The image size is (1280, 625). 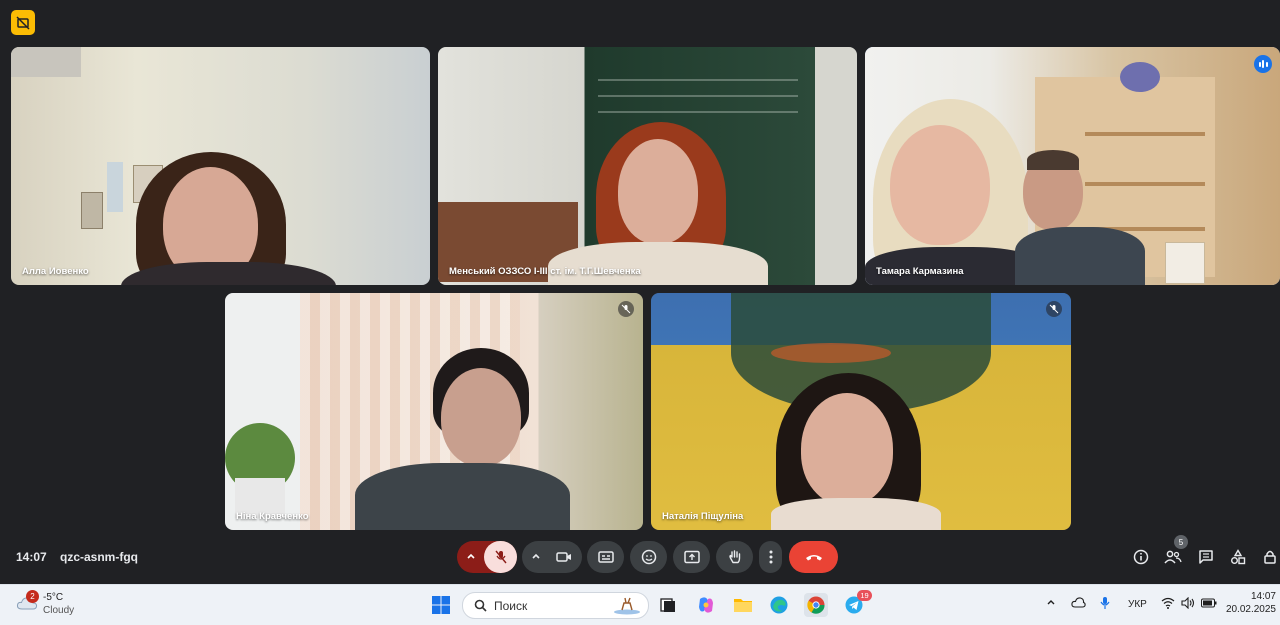 I want to click on microphone-tray, so click(x=1105, y=604).